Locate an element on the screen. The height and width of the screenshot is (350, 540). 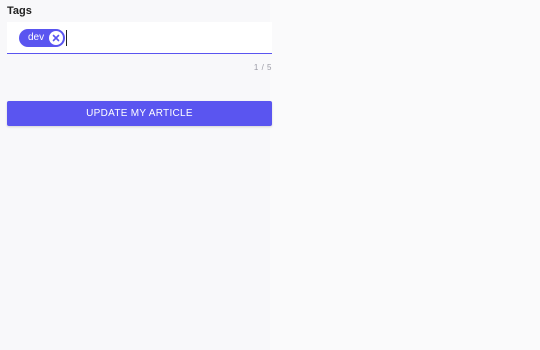
tags-counter: 1 / 5 is located at coordinates (262, 67).